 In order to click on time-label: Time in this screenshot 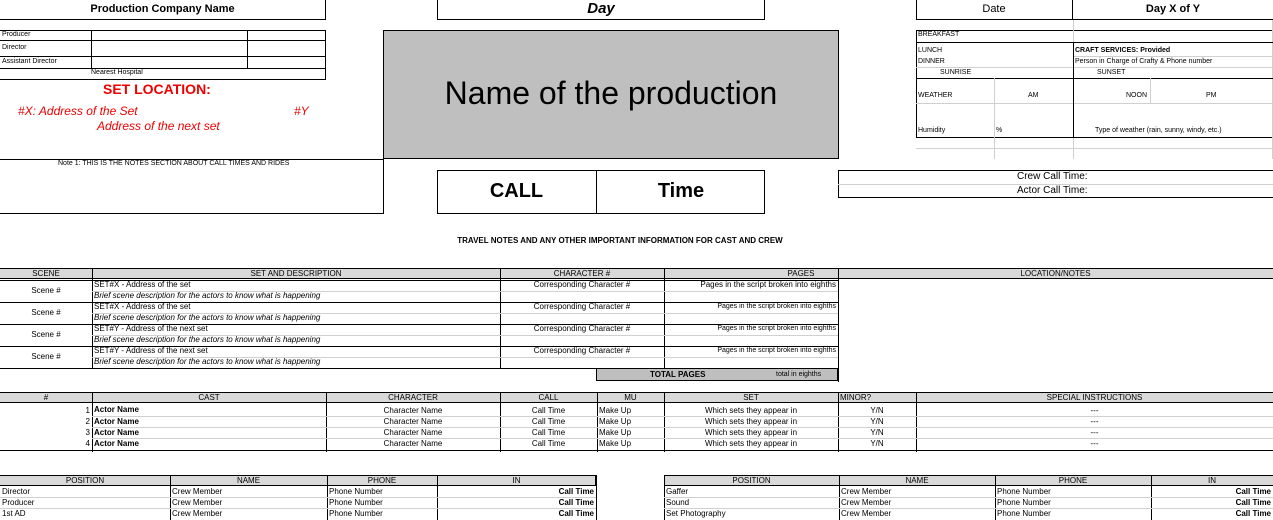, I will do `click(681, 191)`.